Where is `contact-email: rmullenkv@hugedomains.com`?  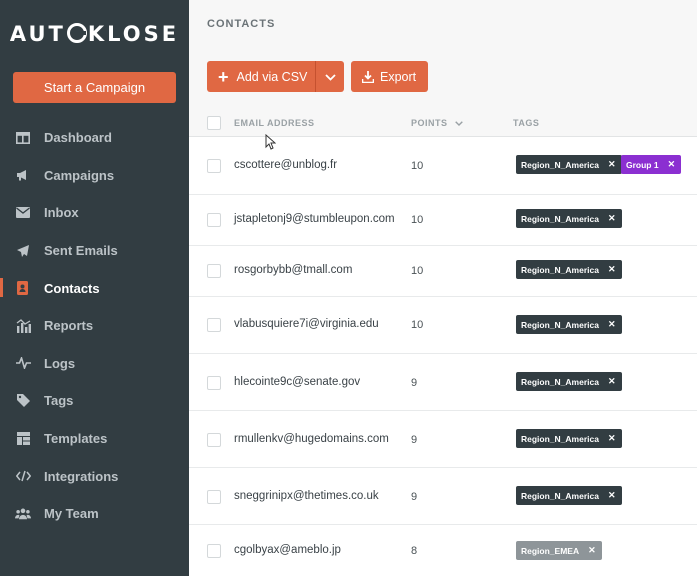 contact-email: rmullenkv@hugedomains.com is located at coordinates (311, 439).